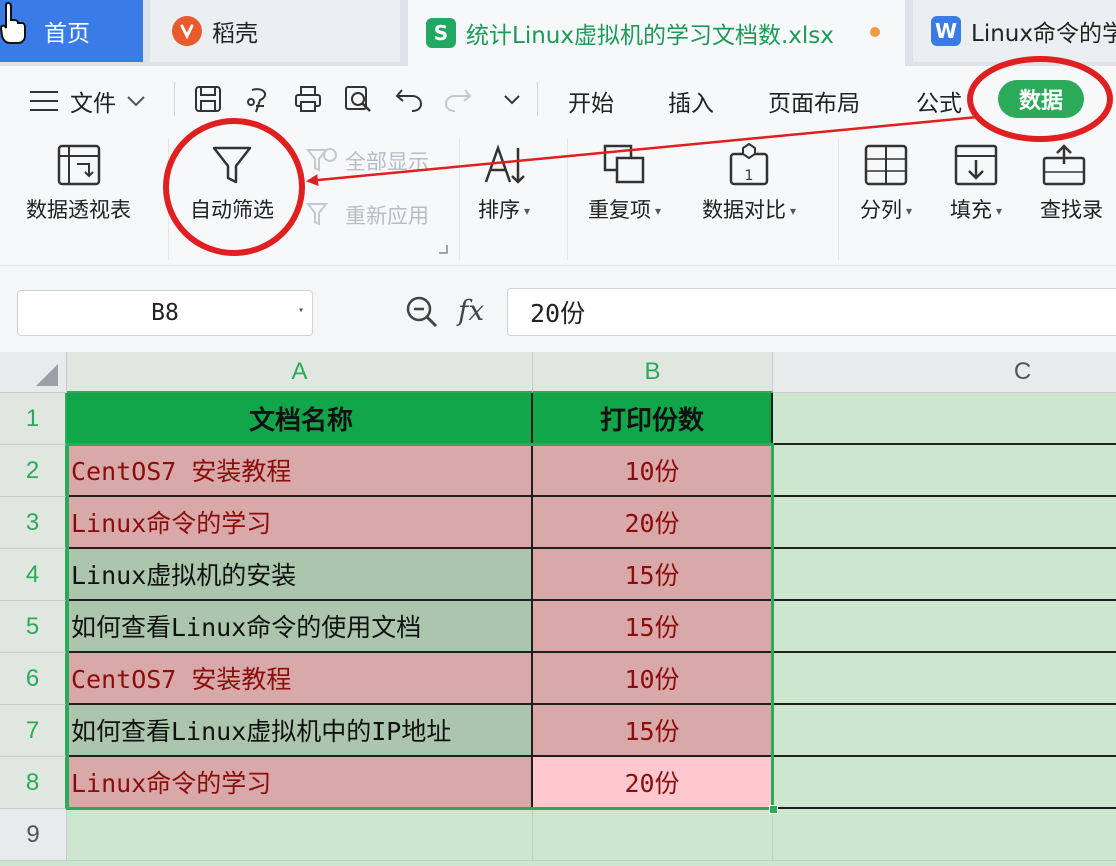 The image size is (1116, 866). Describe the element at coordinates (811, 312) in the screenshot. I see `formula-input: 20份` at that location.